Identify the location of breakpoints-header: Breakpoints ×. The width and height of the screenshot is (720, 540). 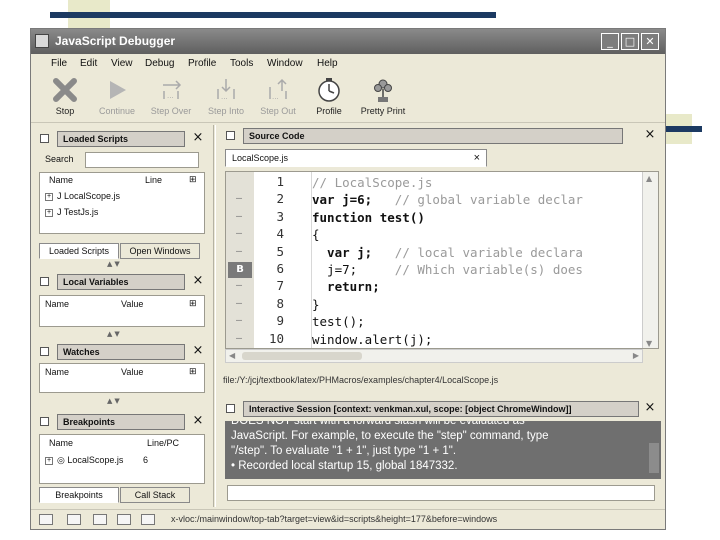
(123, 422).